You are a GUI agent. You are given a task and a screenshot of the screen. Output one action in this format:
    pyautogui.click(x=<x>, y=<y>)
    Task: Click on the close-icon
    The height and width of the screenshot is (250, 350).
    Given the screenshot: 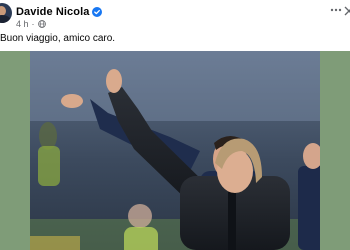 What is the action you would take?
    pyautogui.click(x=347, y=11)
    